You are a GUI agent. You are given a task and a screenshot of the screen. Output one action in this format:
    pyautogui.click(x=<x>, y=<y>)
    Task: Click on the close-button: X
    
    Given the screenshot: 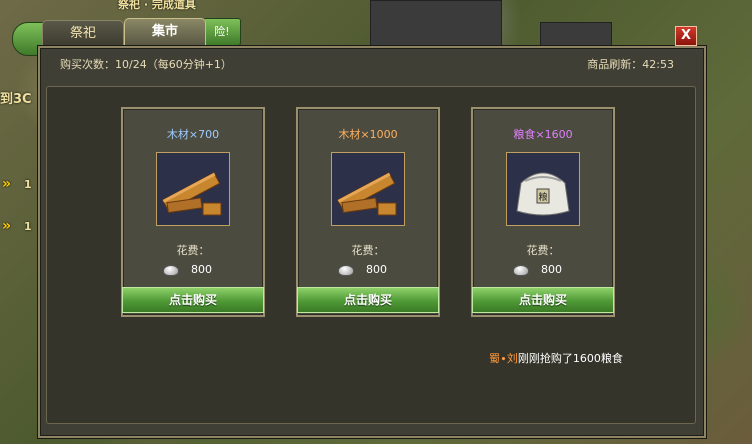 What is the action you would take?
    pyautogui.click(x=686, y=36)
    